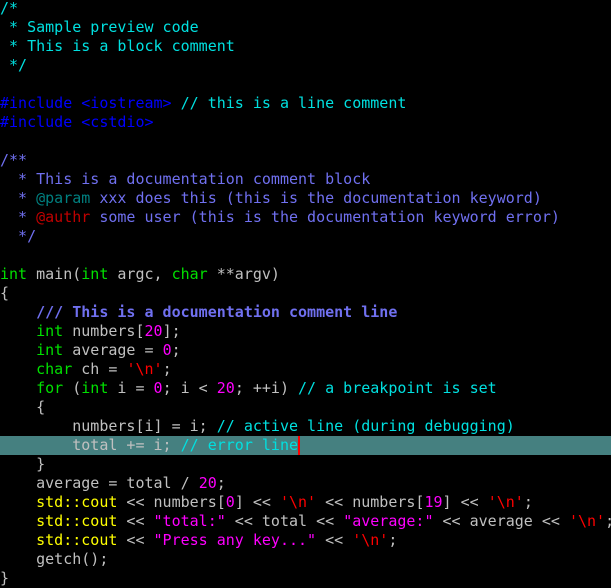 This screenshot has height=588, width=611. Describe the element at coordinates (433, 502) in the screenshot. I see `number-token: 19` at that location.